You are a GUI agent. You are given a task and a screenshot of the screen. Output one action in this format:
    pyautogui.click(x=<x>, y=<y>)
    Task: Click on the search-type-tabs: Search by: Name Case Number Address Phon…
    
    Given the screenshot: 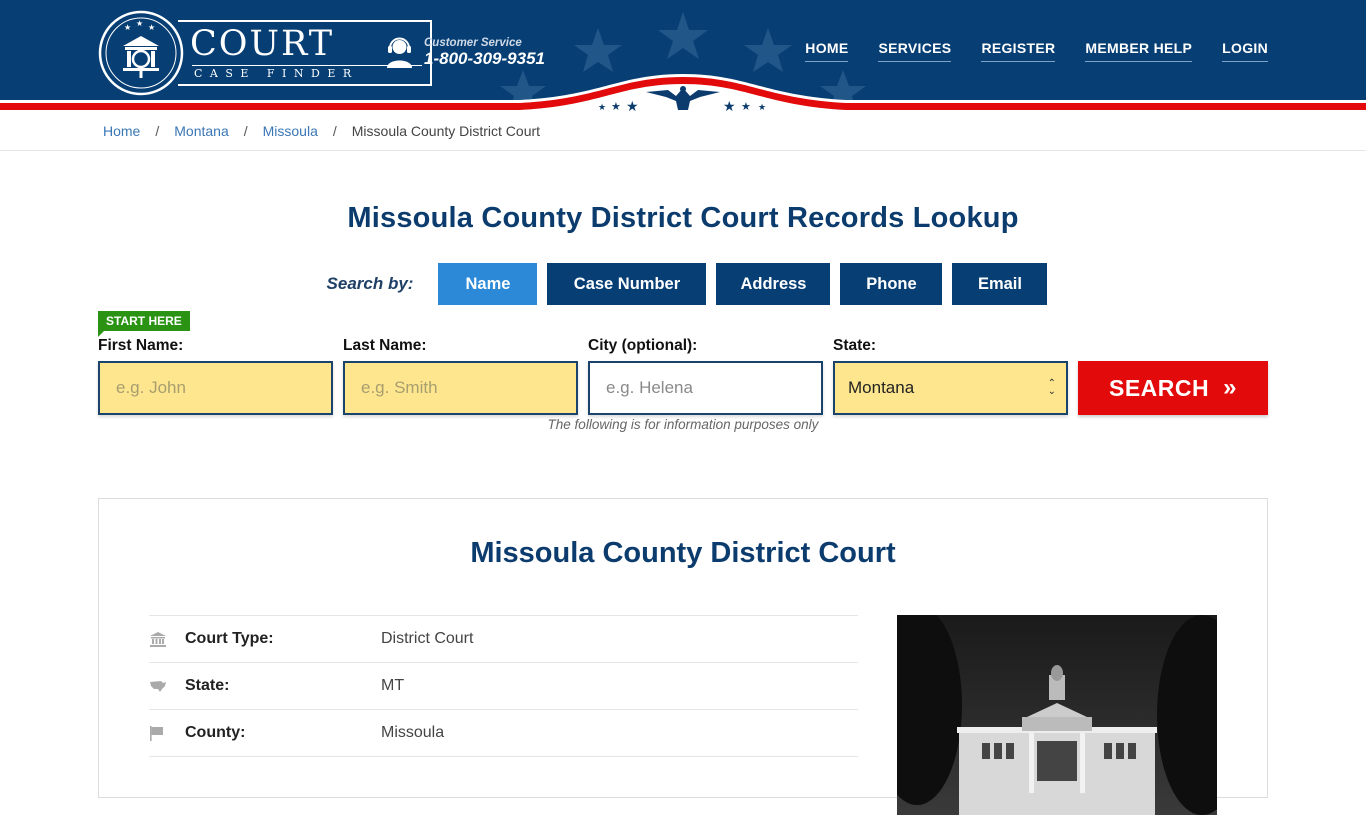 What is the action you would take?
    pyautogui.click(x=683, y=284)
    